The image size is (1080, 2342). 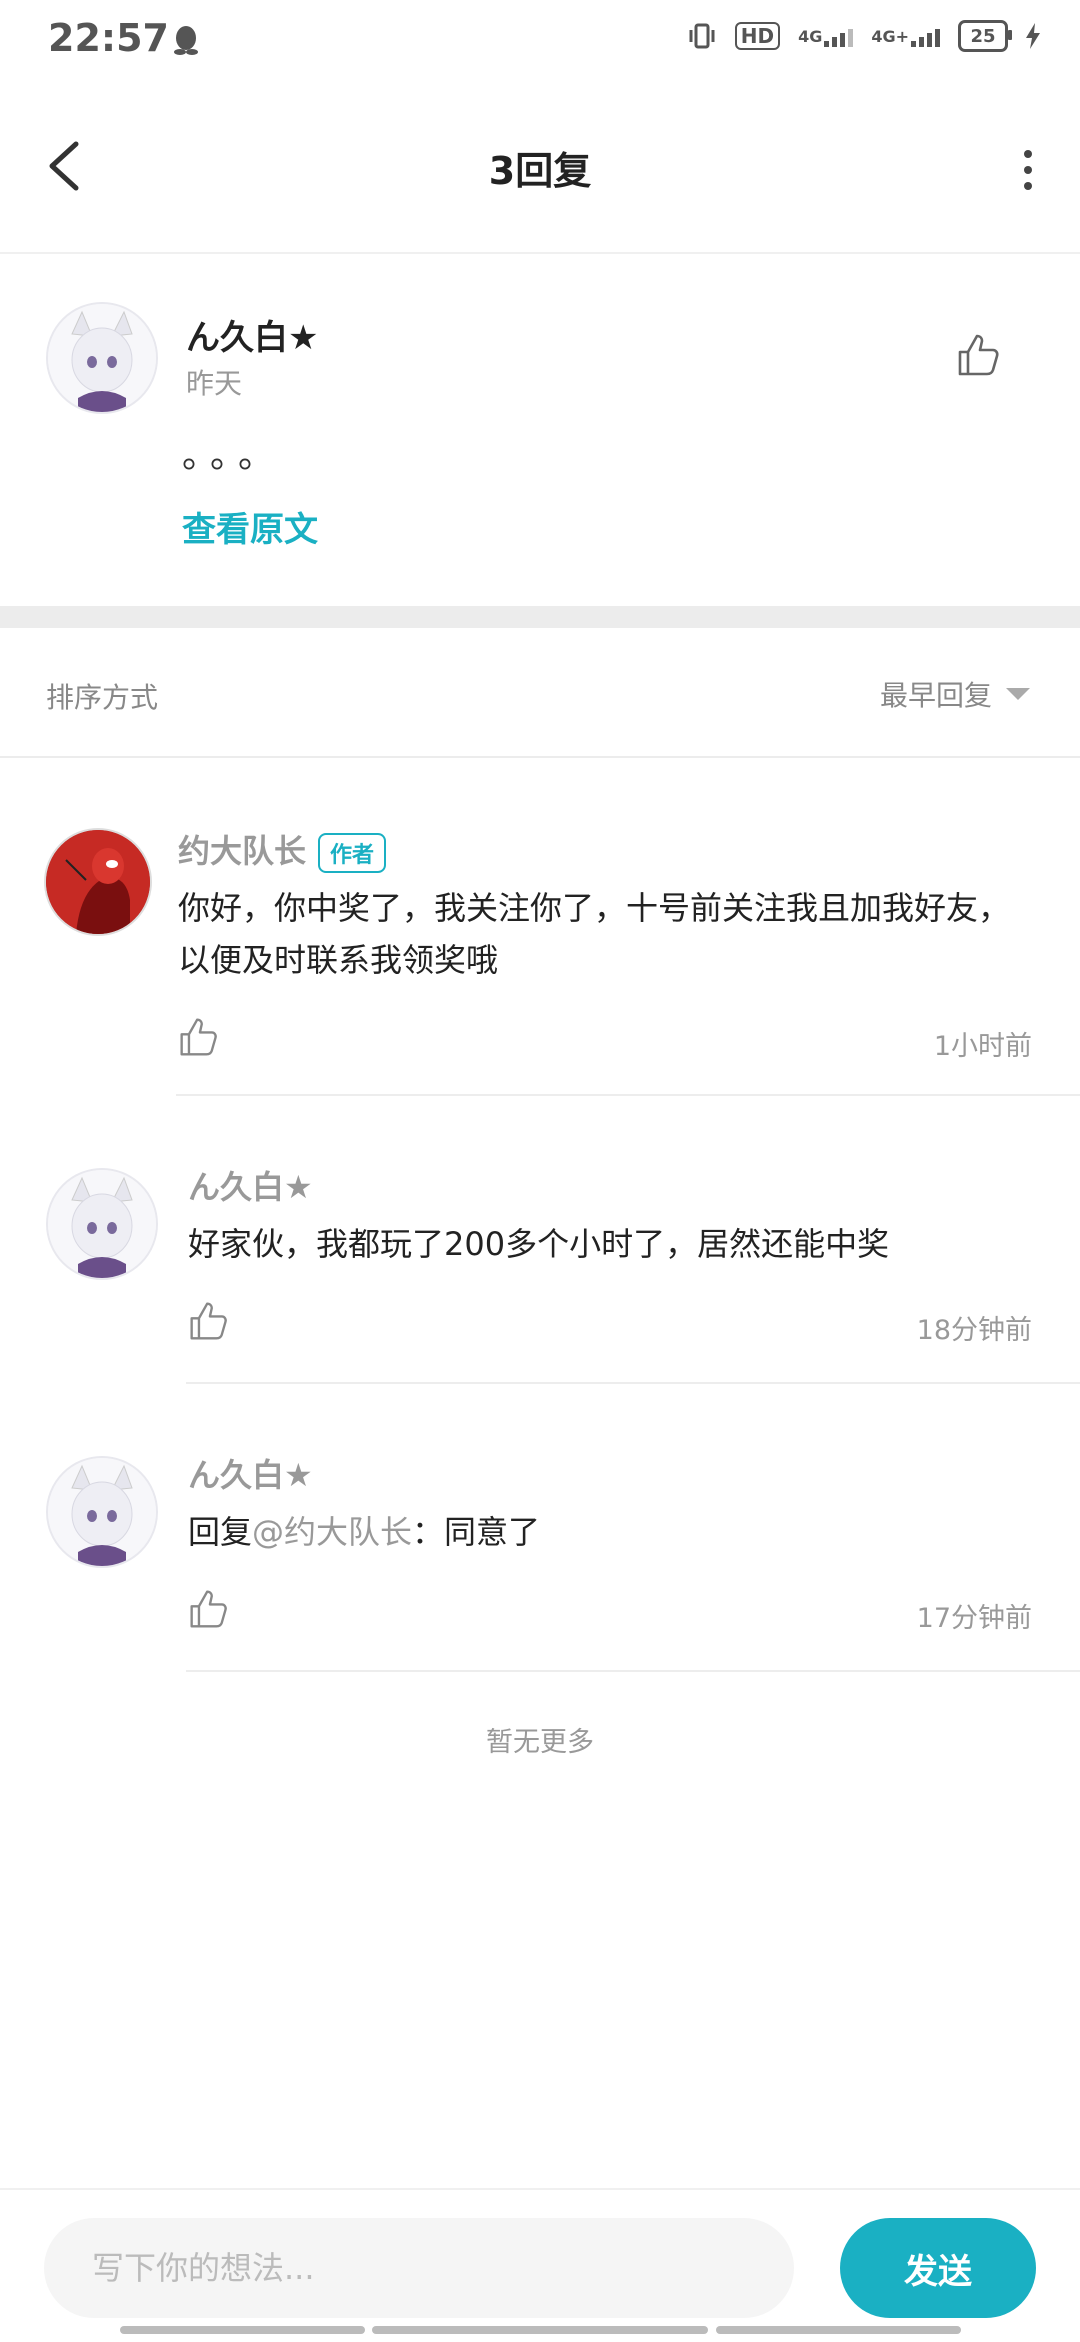 I want to click on signal-1: 4G, so click(x=826, y=36).